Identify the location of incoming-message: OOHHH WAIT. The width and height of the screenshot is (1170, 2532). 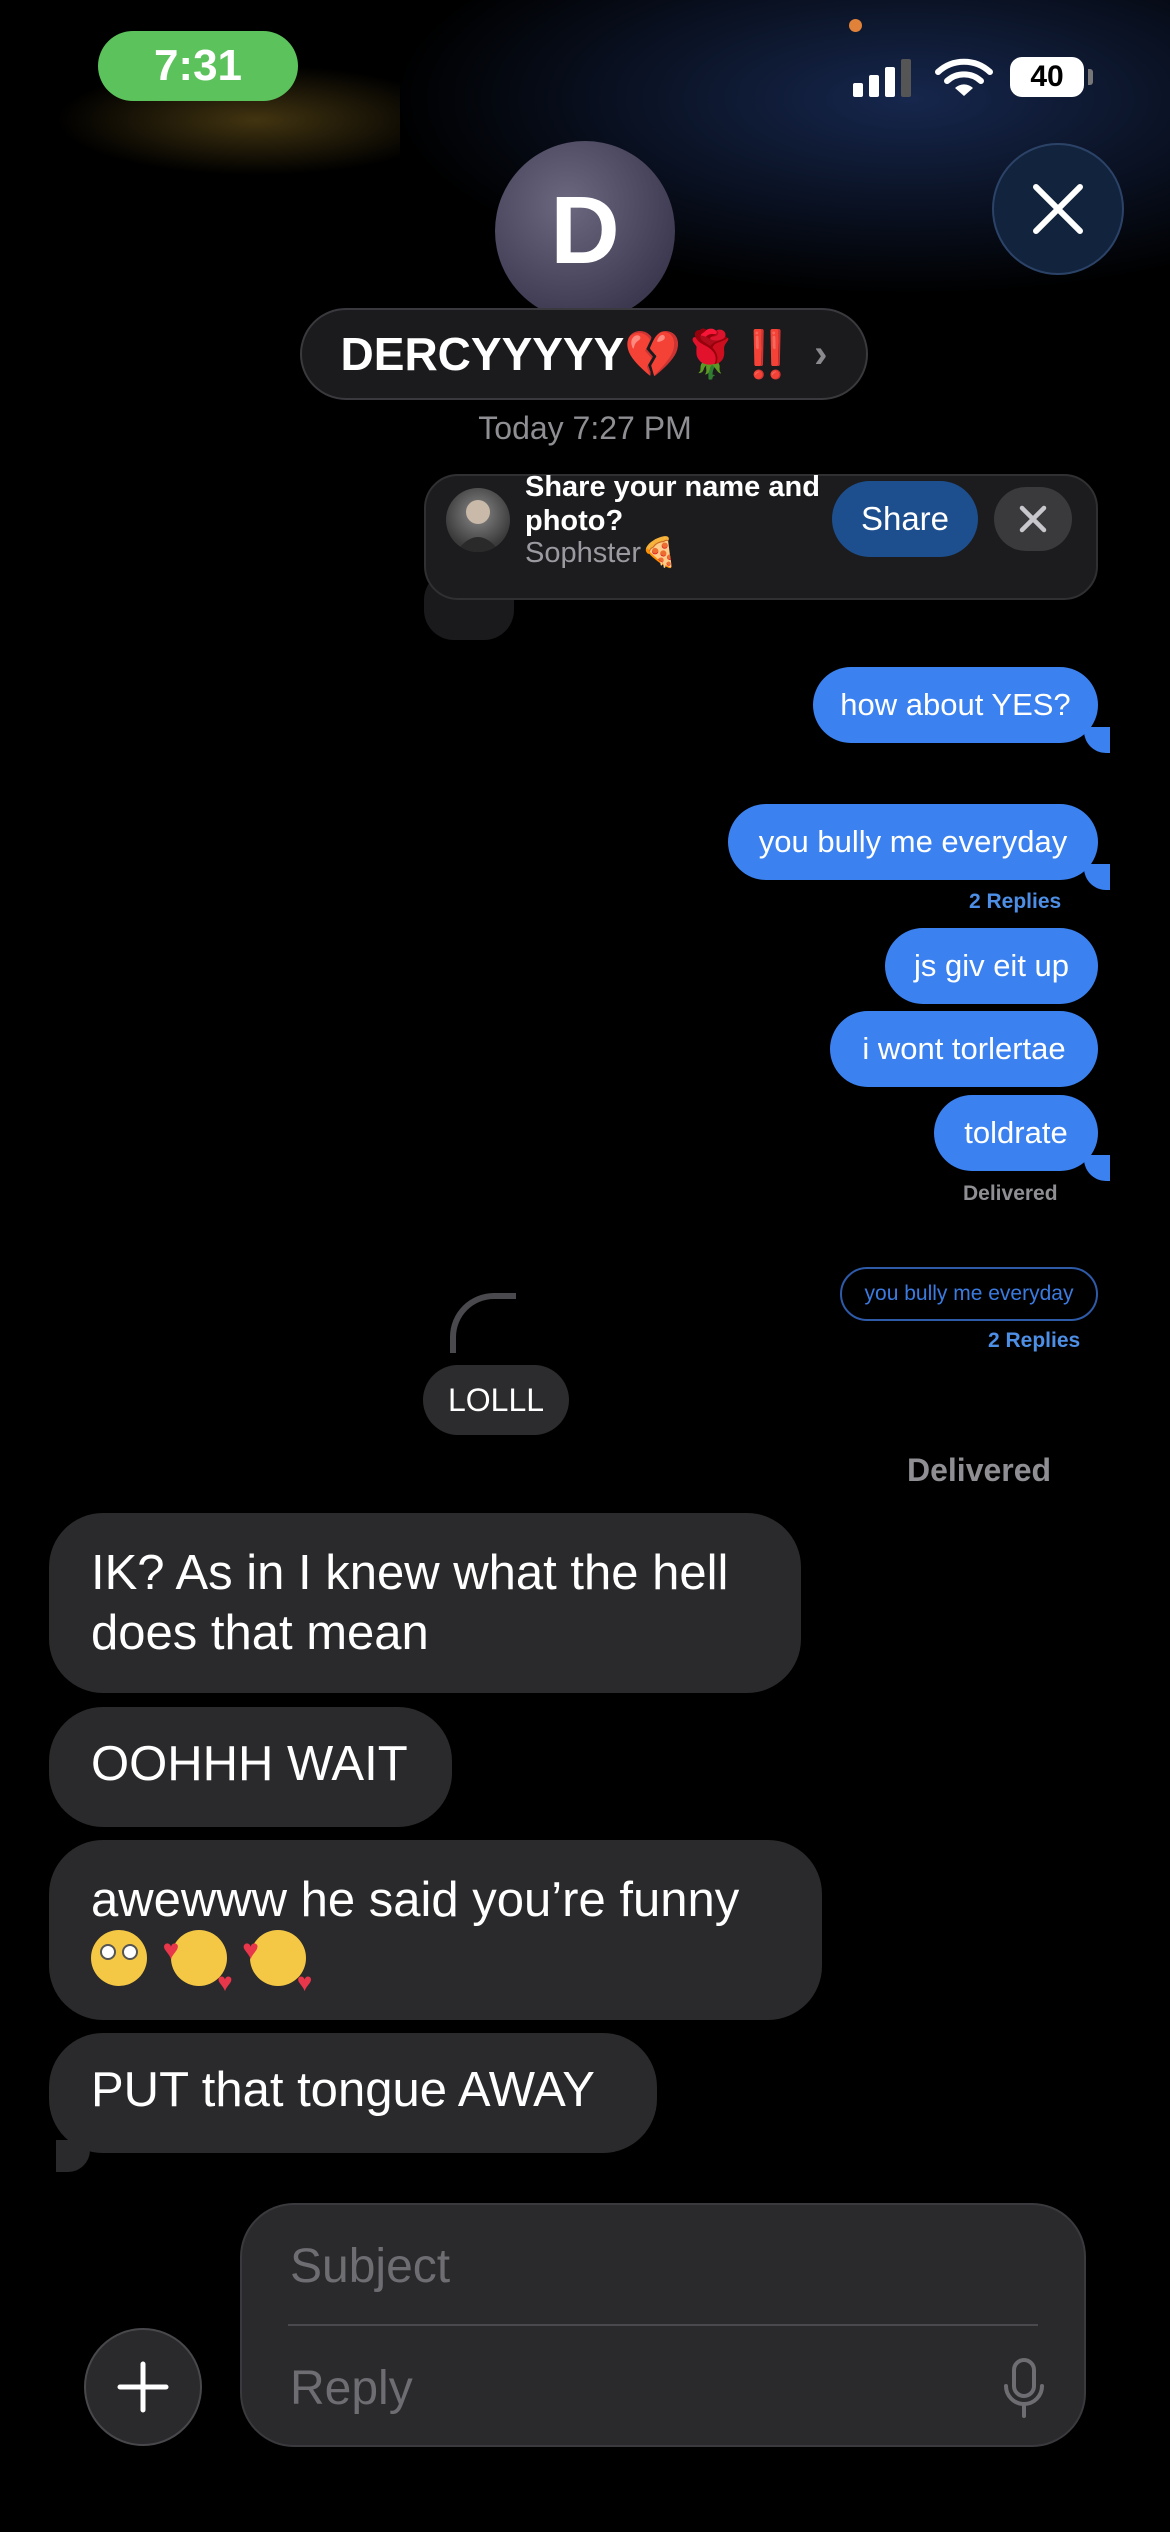
(250, 1767).